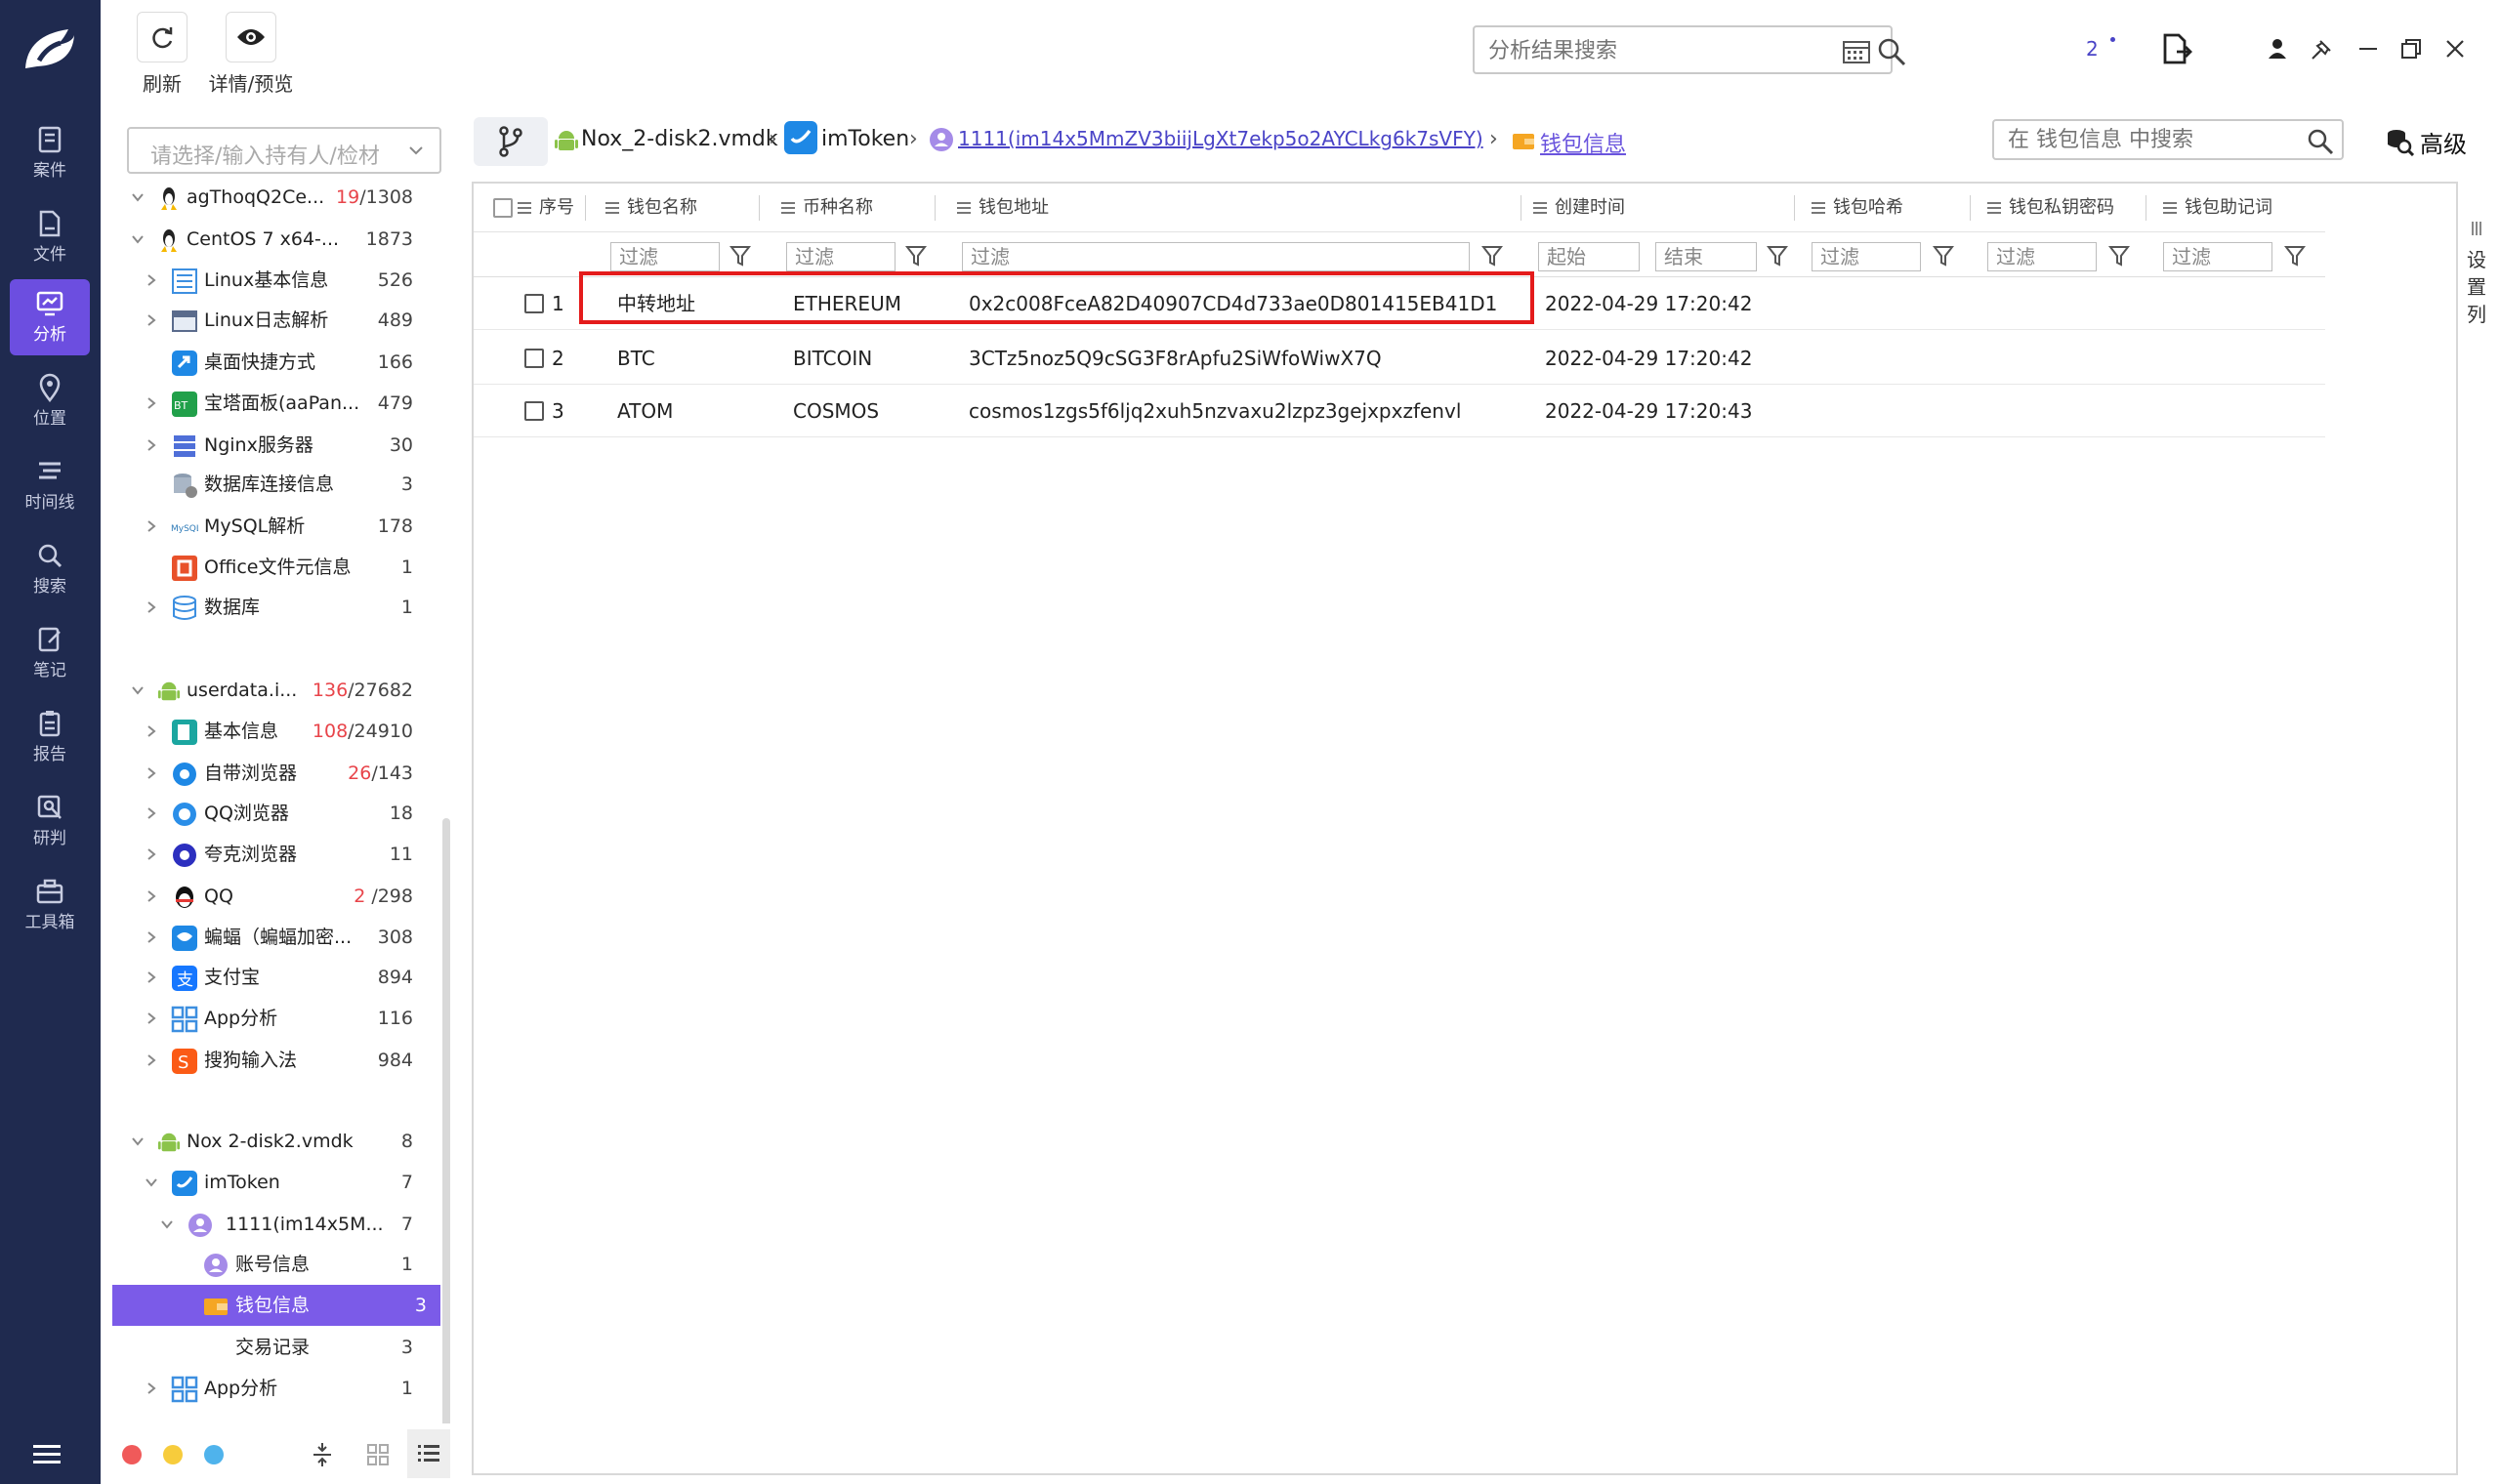 The image size is (2500, 1484). I want to click on filter-input-hash: 过滤, so click(1866, 257).